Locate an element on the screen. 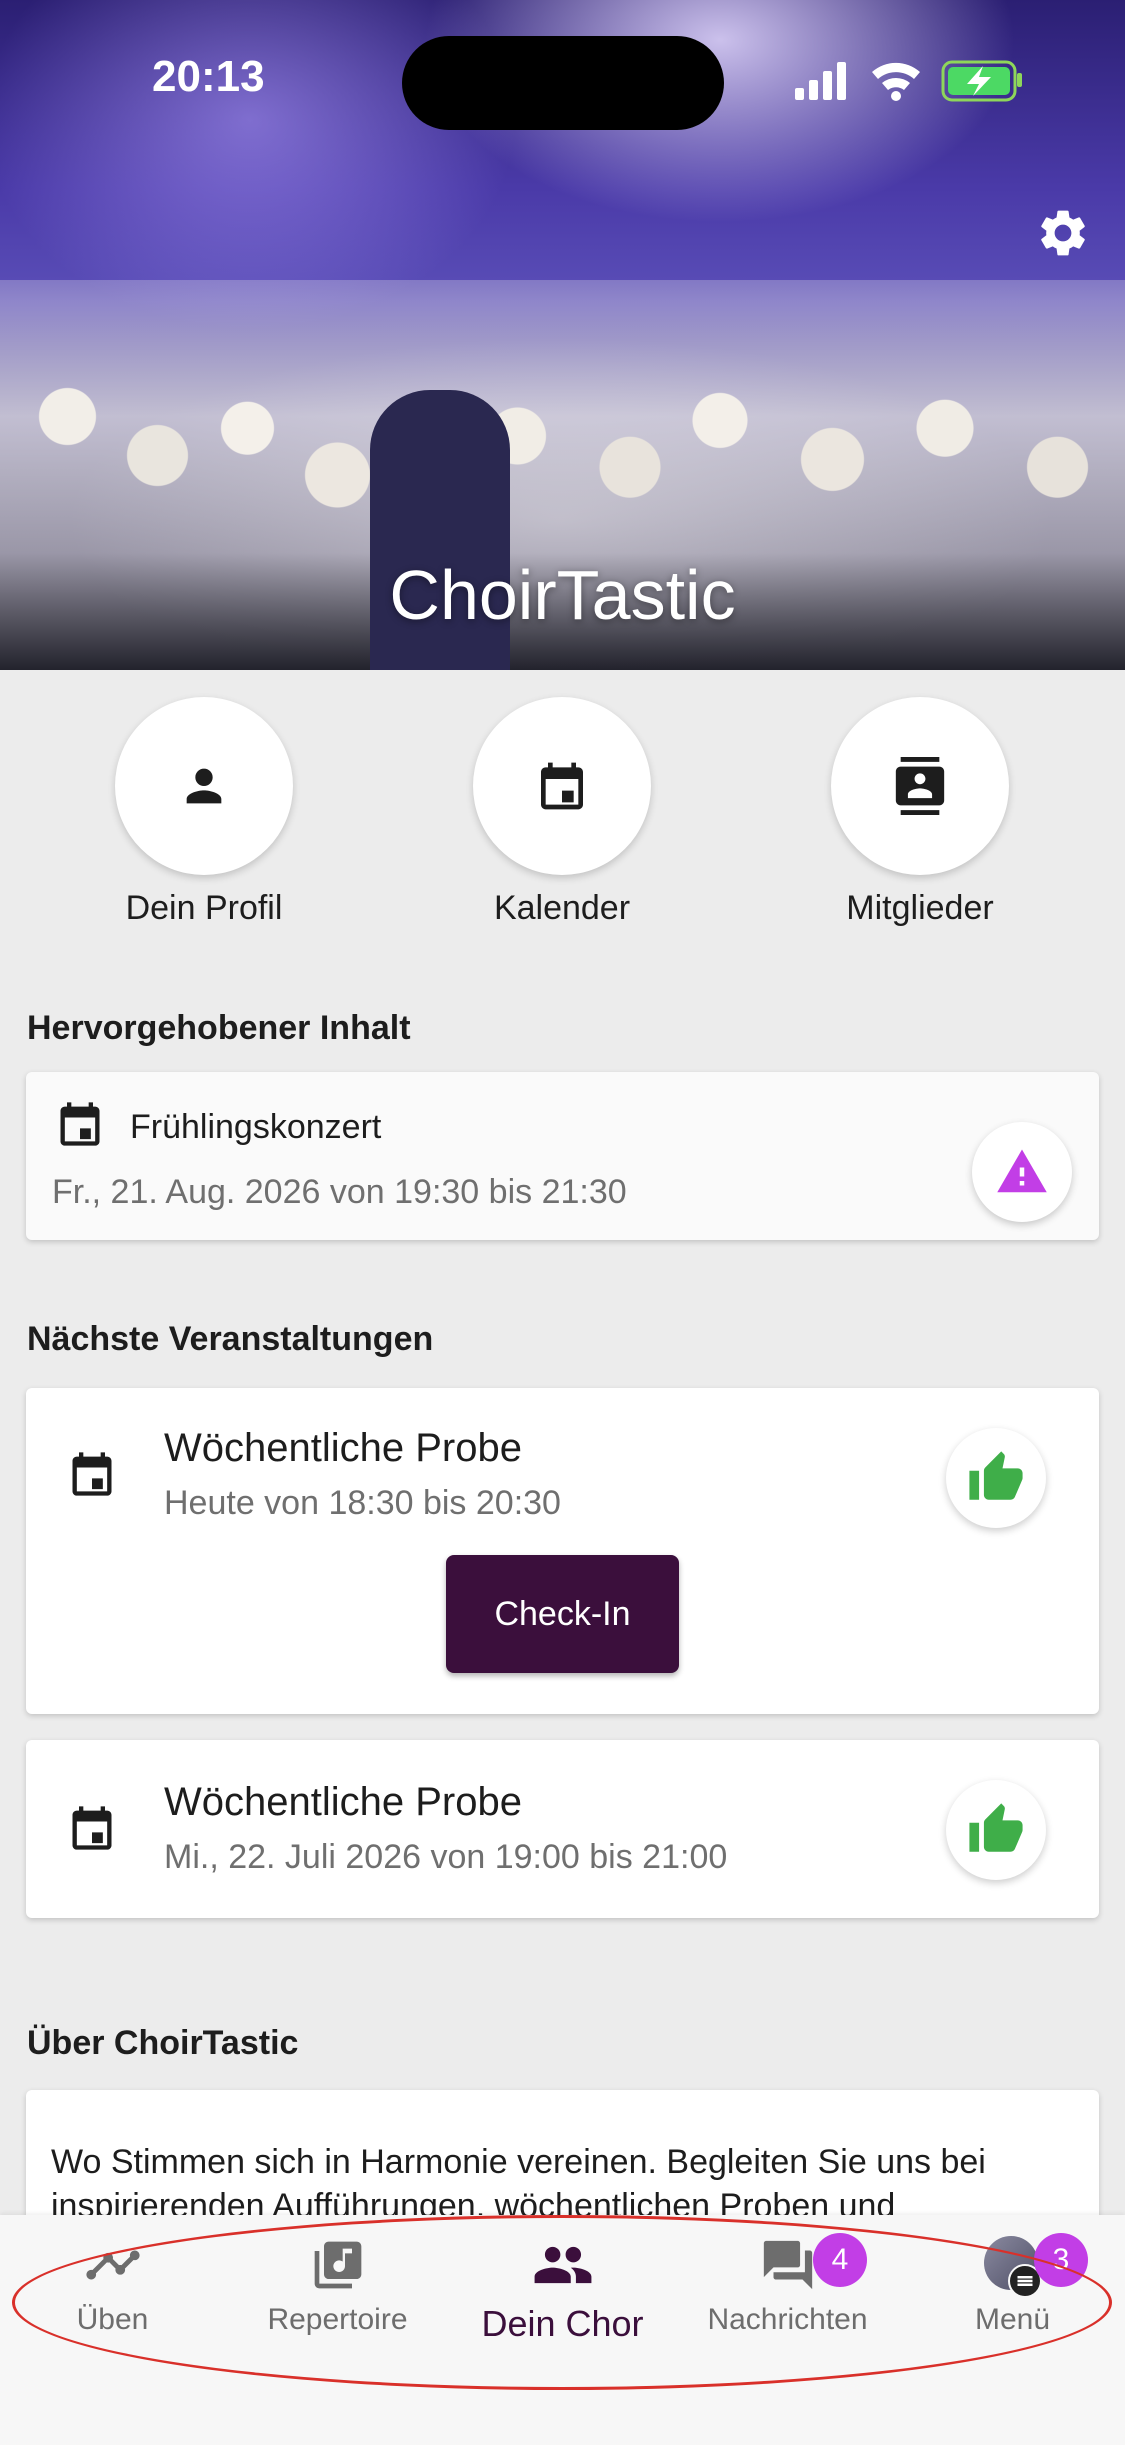 The image size is (1125, 2445). status-icons is located at coordinates (908, 81).